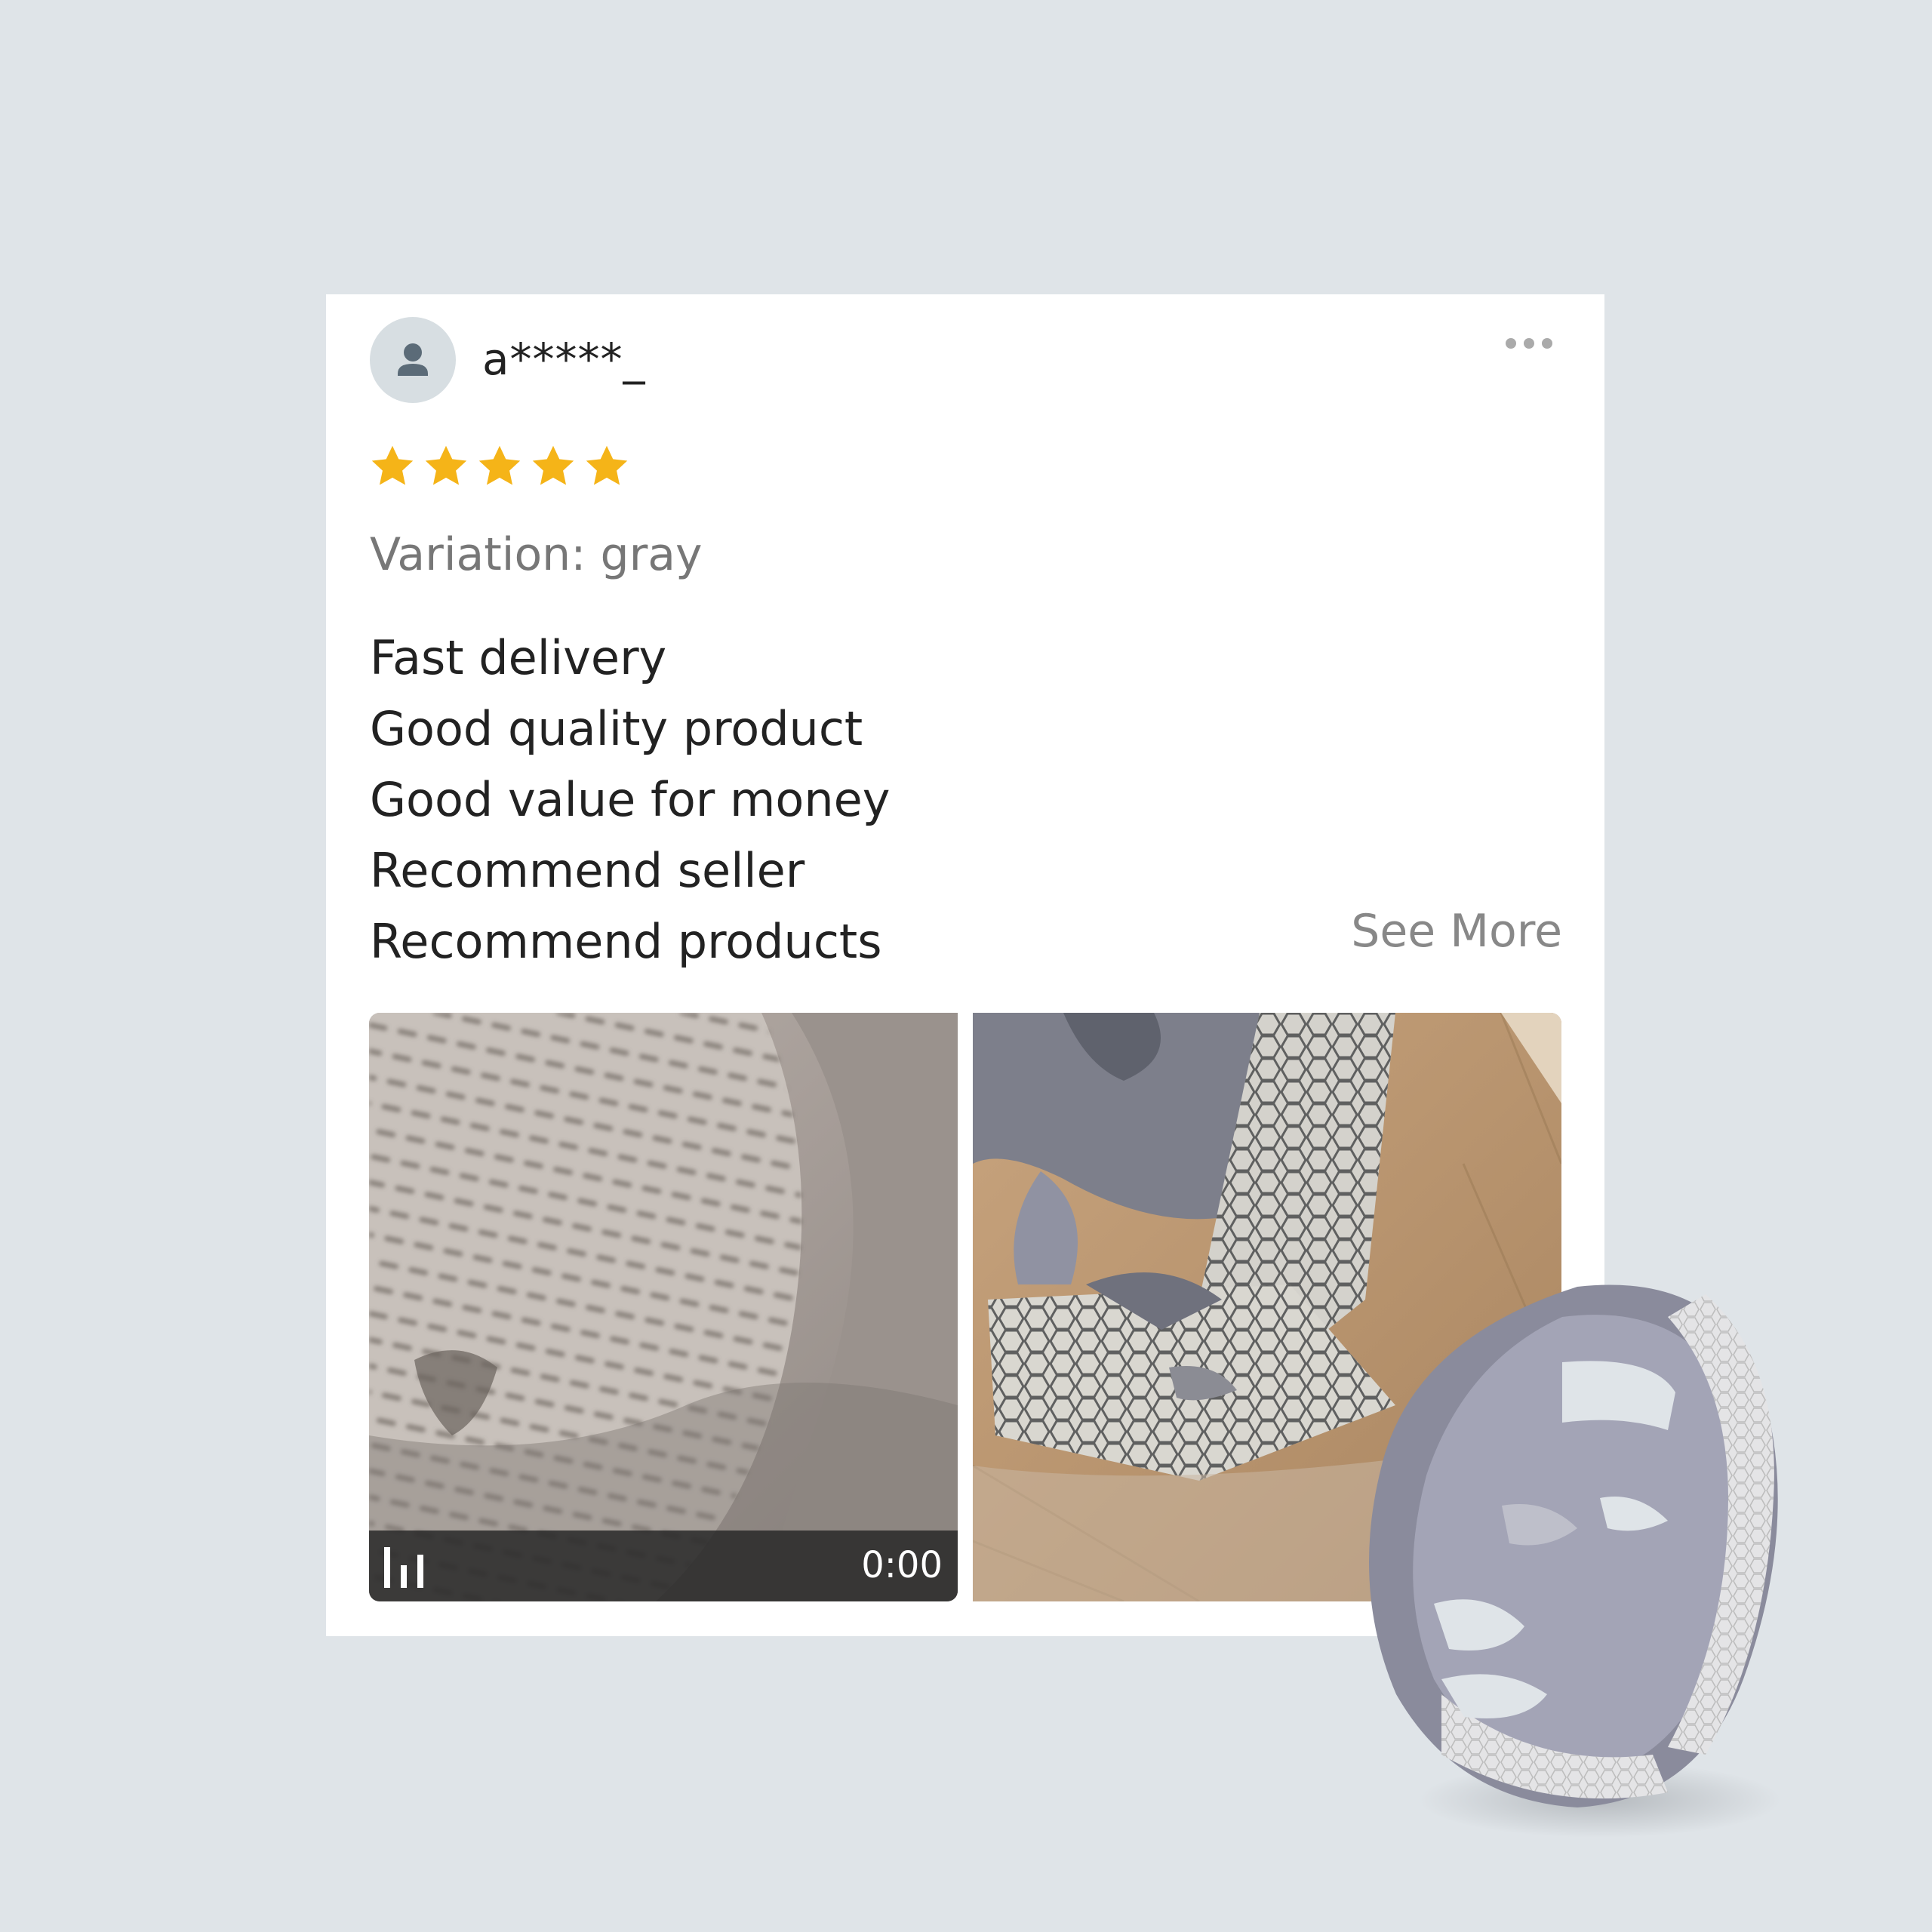  Describe the element at coordinates (1575, 1561) in the screenshot. I see `face-mask-illustration` at that location.